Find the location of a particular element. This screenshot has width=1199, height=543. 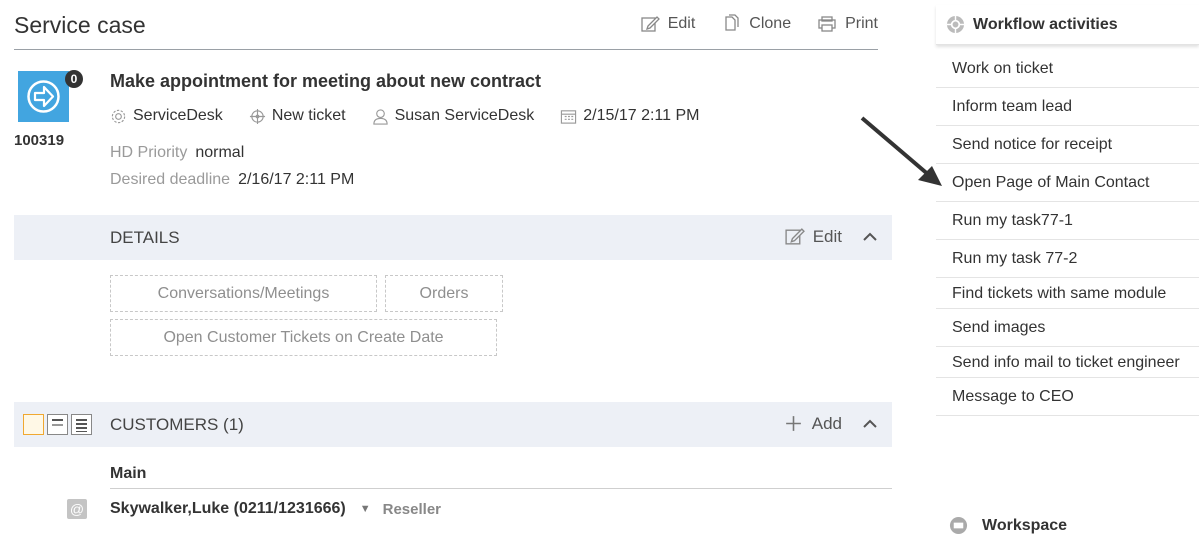

customers-section-header: CUSTOMERS (1) Add is located at coordinates (453, 424).